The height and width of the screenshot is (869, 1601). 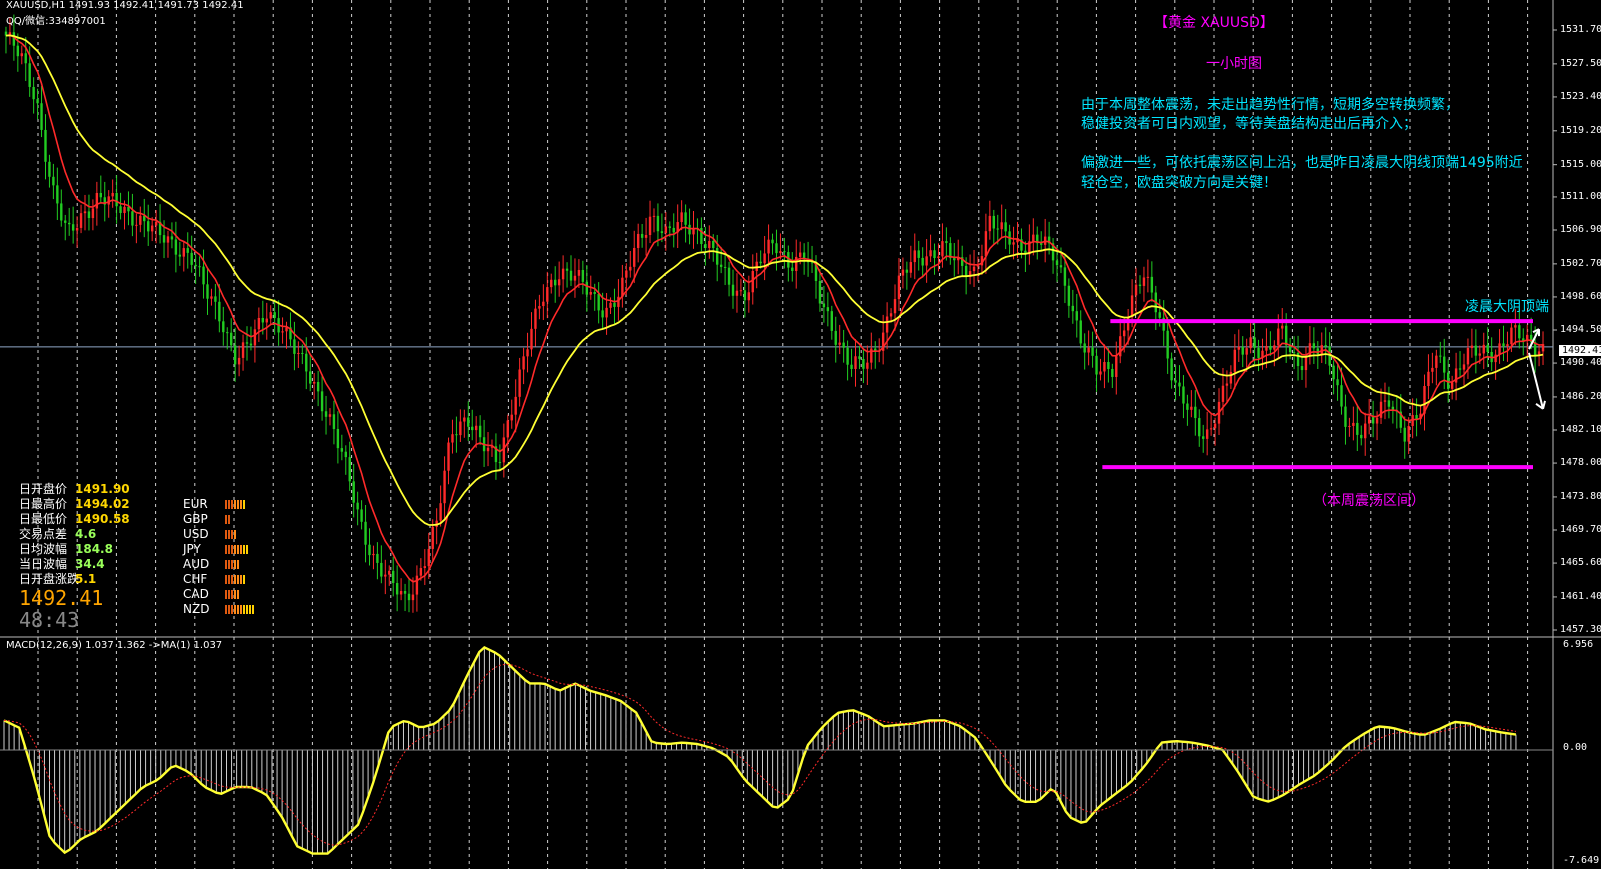 What do you see at coordinates (1580, 496) in the screenshot?
I see `price-axis-label: 1473.80` at bounding box center [1580, 496].